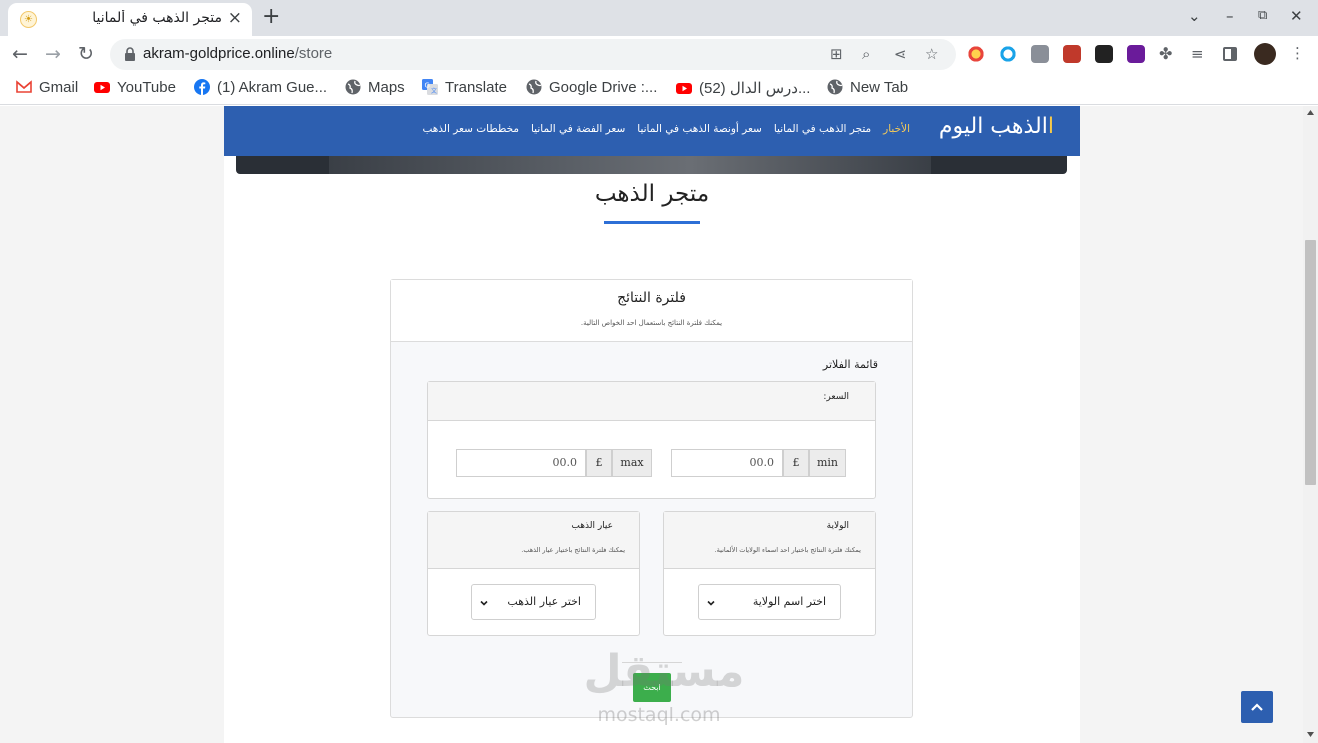 This screenshot has width=1318, height=743. Describe the element at coordinates (1262, 16) in the screenshot. I see `restore-icon: ⧉` at that location.